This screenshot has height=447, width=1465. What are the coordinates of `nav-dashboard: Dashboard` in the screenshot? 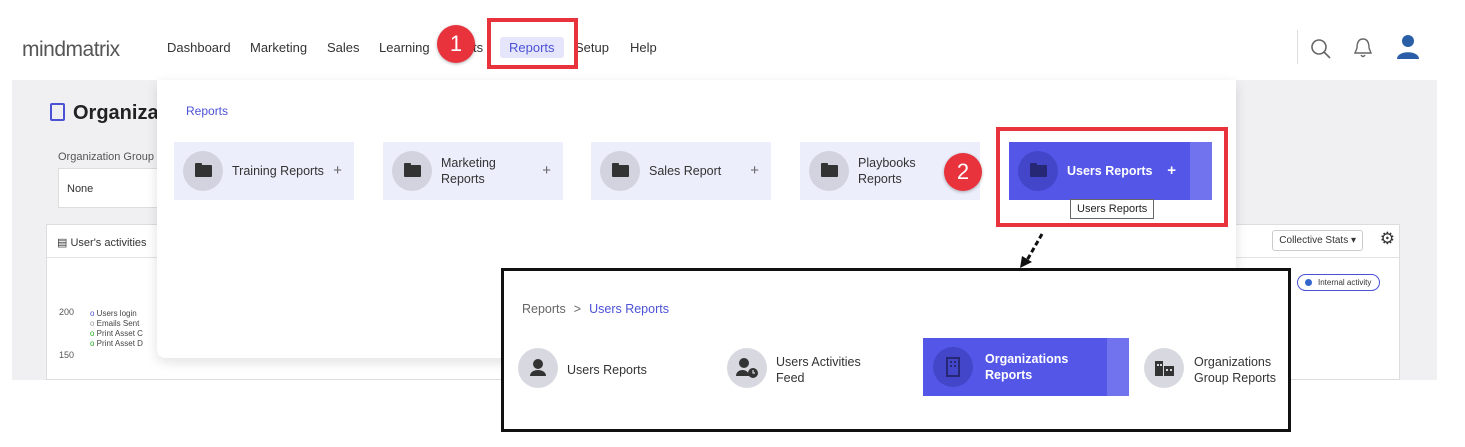 It's located at (199, 47).